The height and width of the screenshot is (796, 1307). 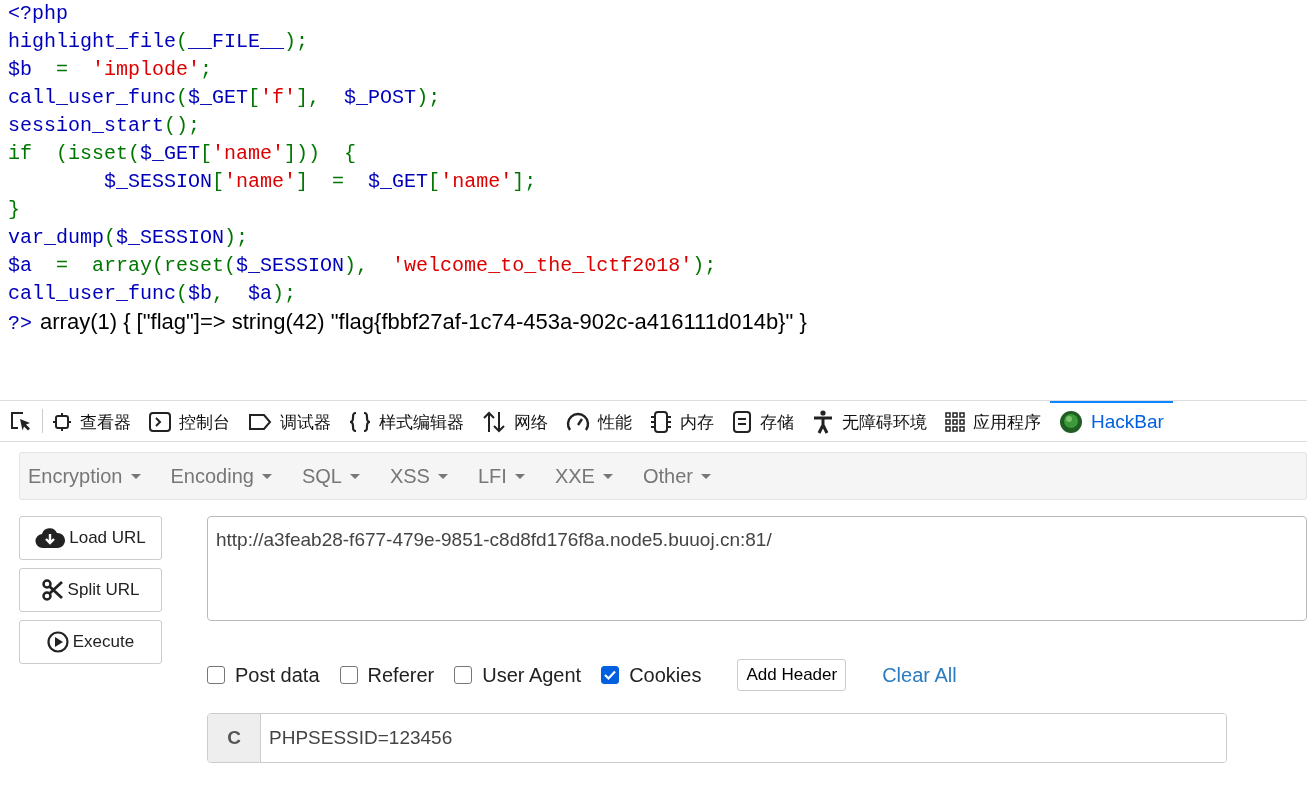 I want to click on code-token: 'f', so click(x=278, y=97).